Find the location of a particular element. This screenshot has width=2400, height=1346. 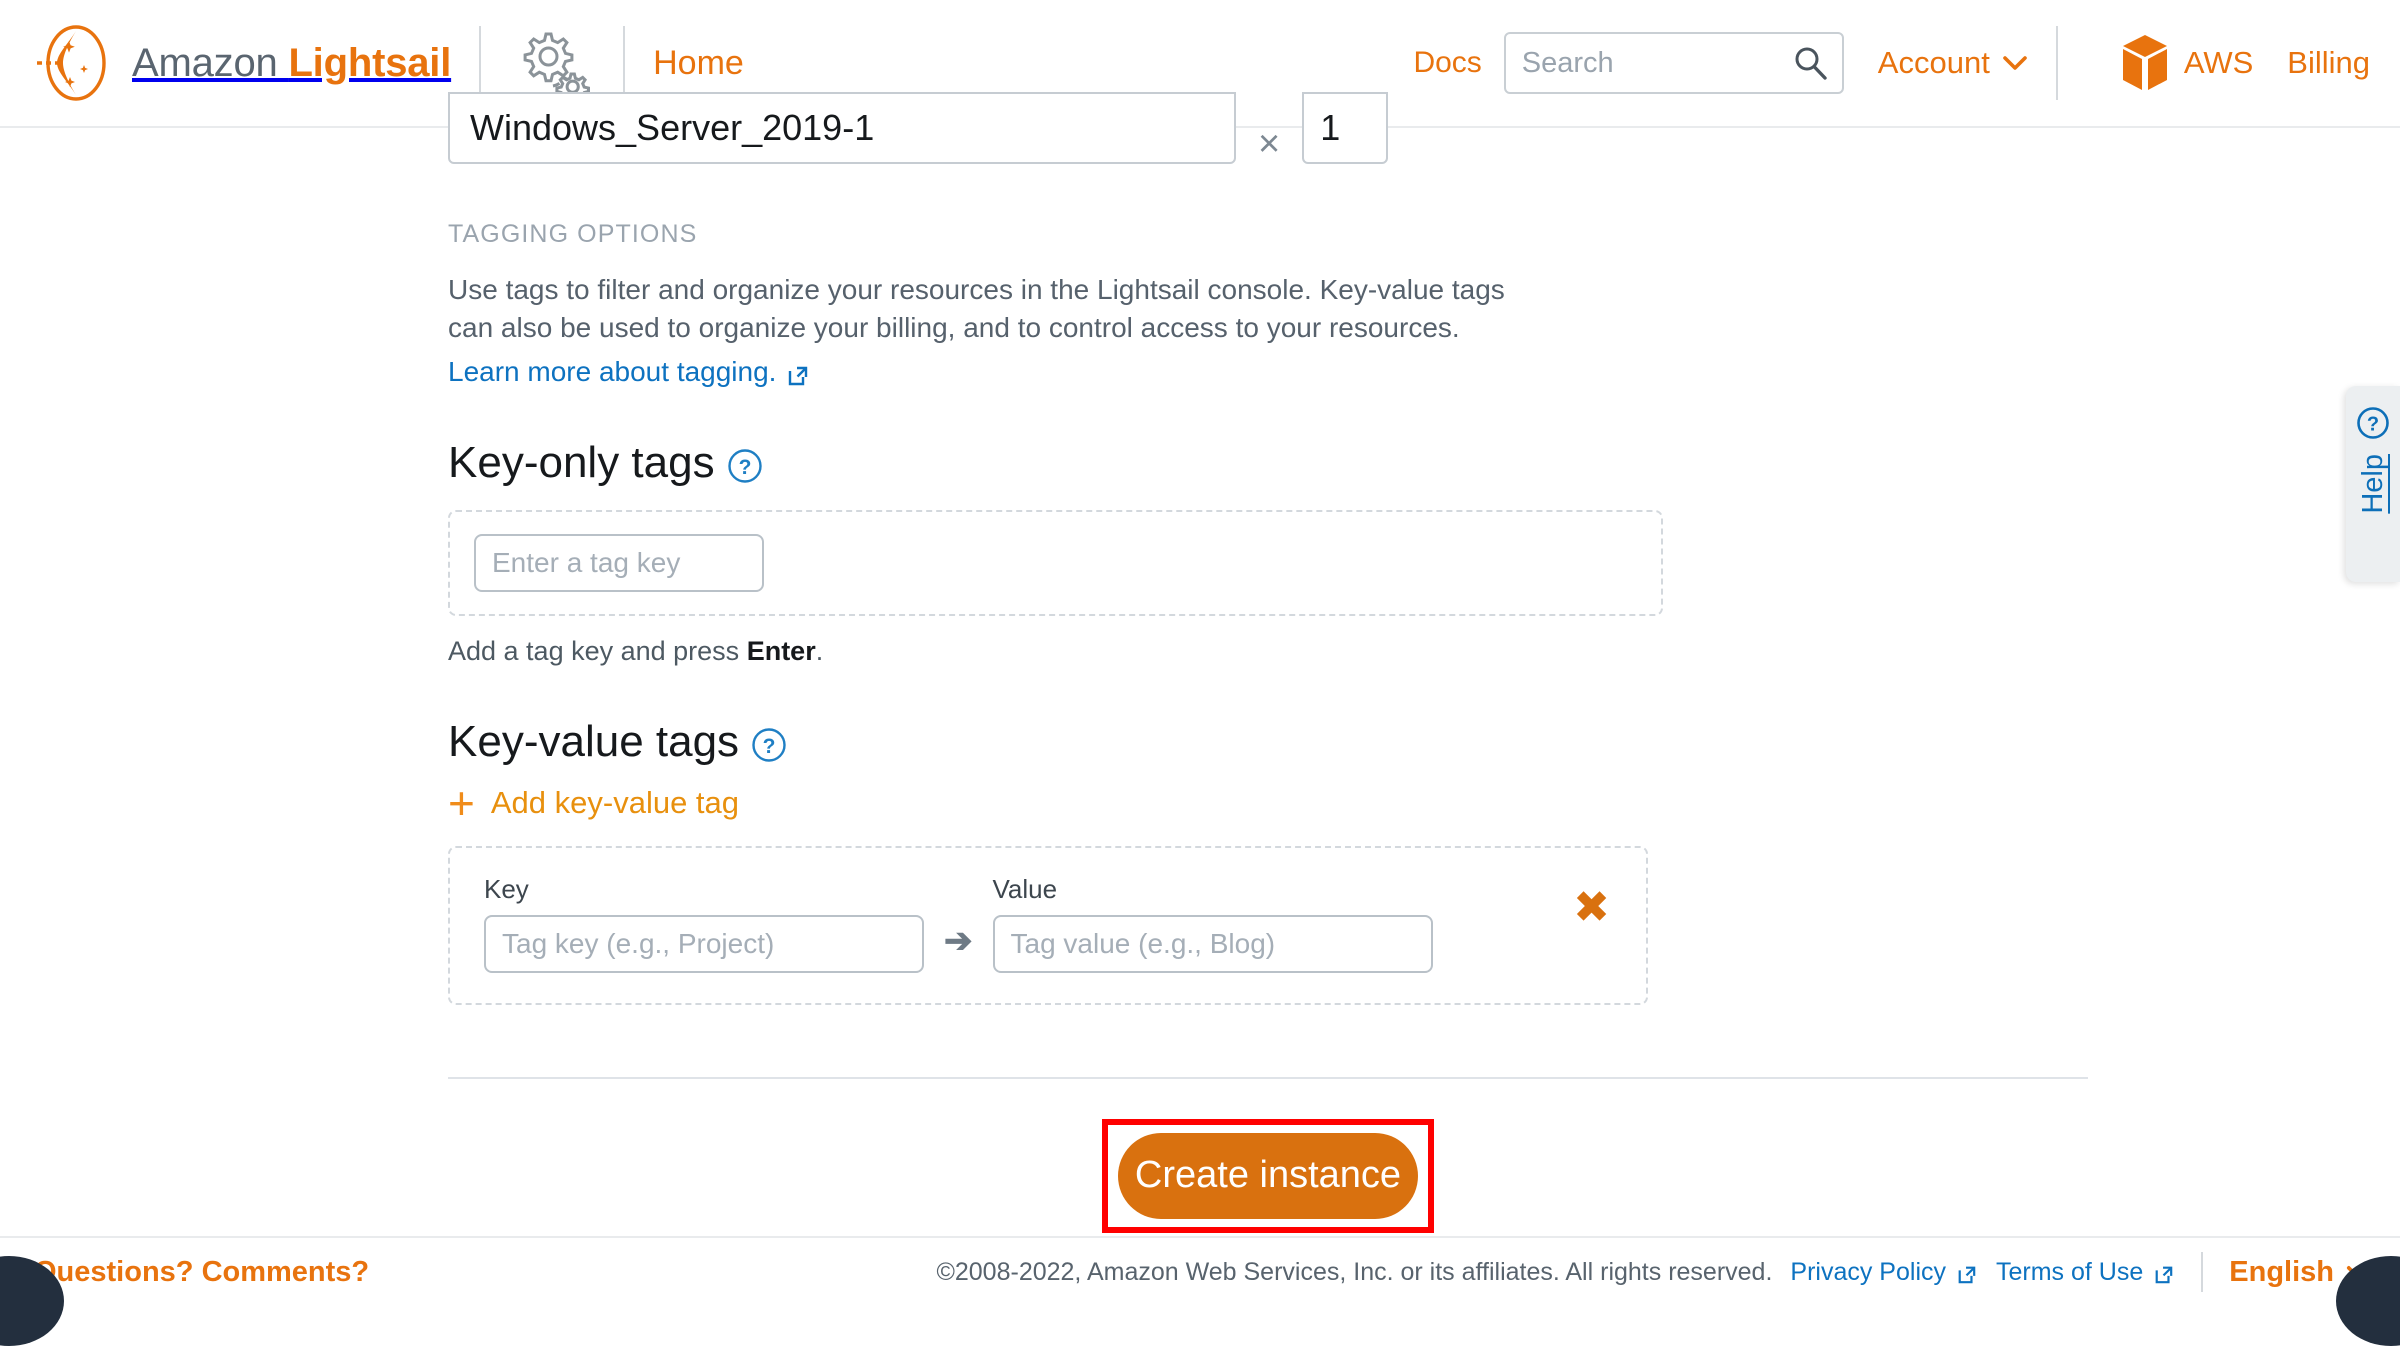

tag-key-hint-prefix: Add a tag key and press is located at coordinates (597, 651).